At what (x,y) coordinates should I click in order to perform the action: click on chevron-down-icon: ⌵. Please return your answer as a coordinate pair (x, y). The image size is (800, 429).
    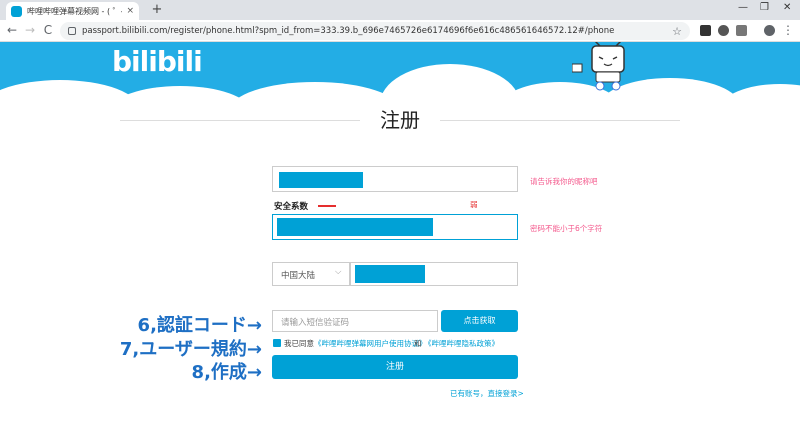
    Looking at the image, I should click on (338, 272).